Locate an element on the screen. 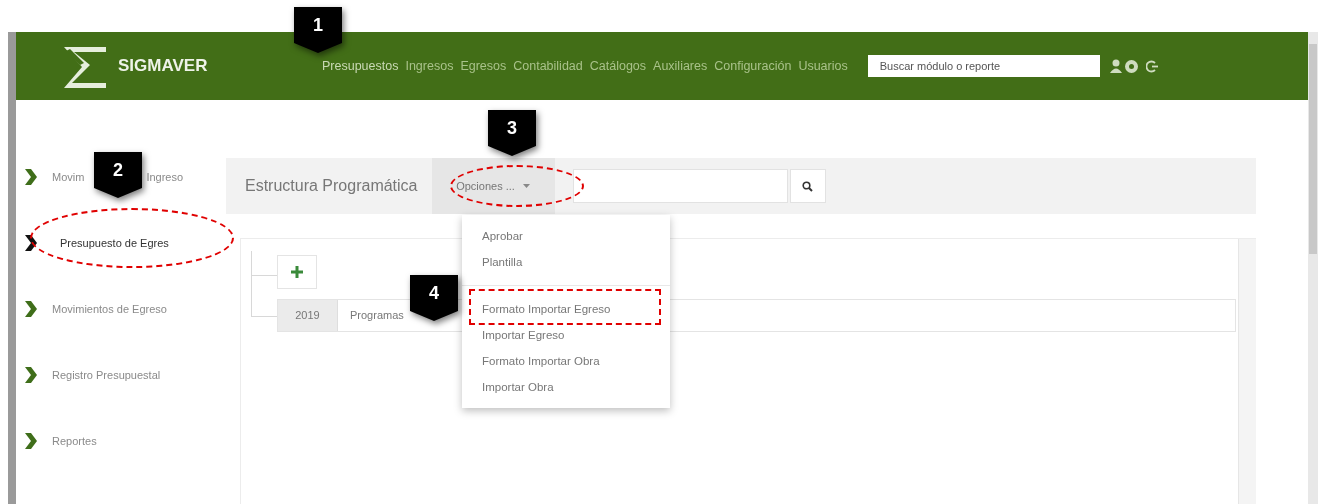 This screenshot has height=504, width=1328. search-icon is located at coordinates (807, 186).